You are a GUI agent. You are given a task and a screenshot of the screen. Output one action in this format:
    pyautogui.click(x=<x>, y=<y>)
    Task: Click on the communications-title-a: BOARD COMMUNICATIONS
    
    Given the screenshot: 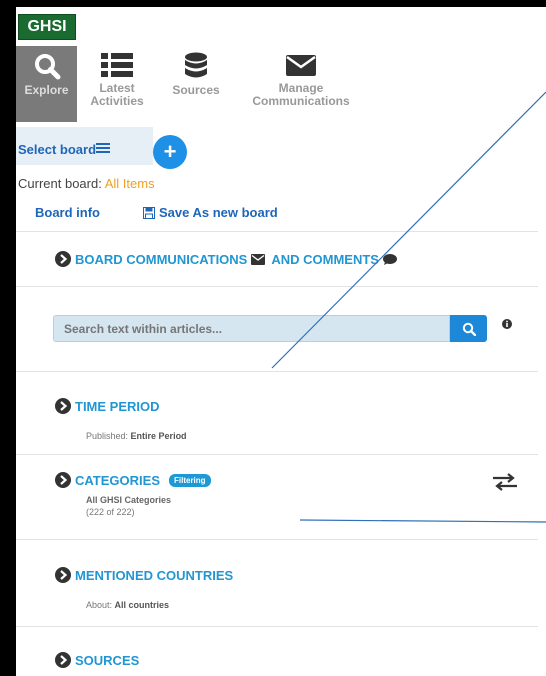 What is the action you would take?
    pyautogui.click(x=161, y=259)
    